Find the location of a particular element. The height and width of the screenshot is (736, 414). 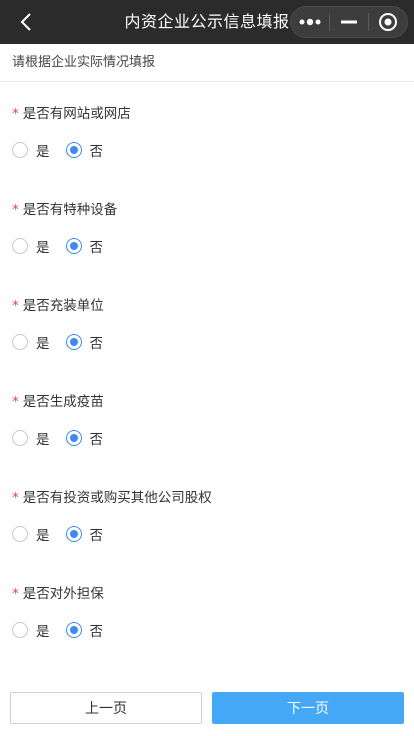

question-item: * 是否有投资或购买其他公司股权是否 is located at coordinates (207, 514).